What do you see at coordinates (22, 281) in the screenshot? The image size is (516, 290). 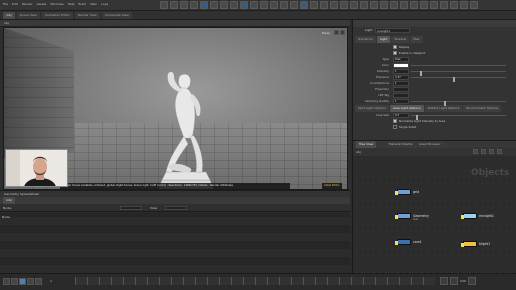 I see `play-icon` at bounding box center [22, 281].